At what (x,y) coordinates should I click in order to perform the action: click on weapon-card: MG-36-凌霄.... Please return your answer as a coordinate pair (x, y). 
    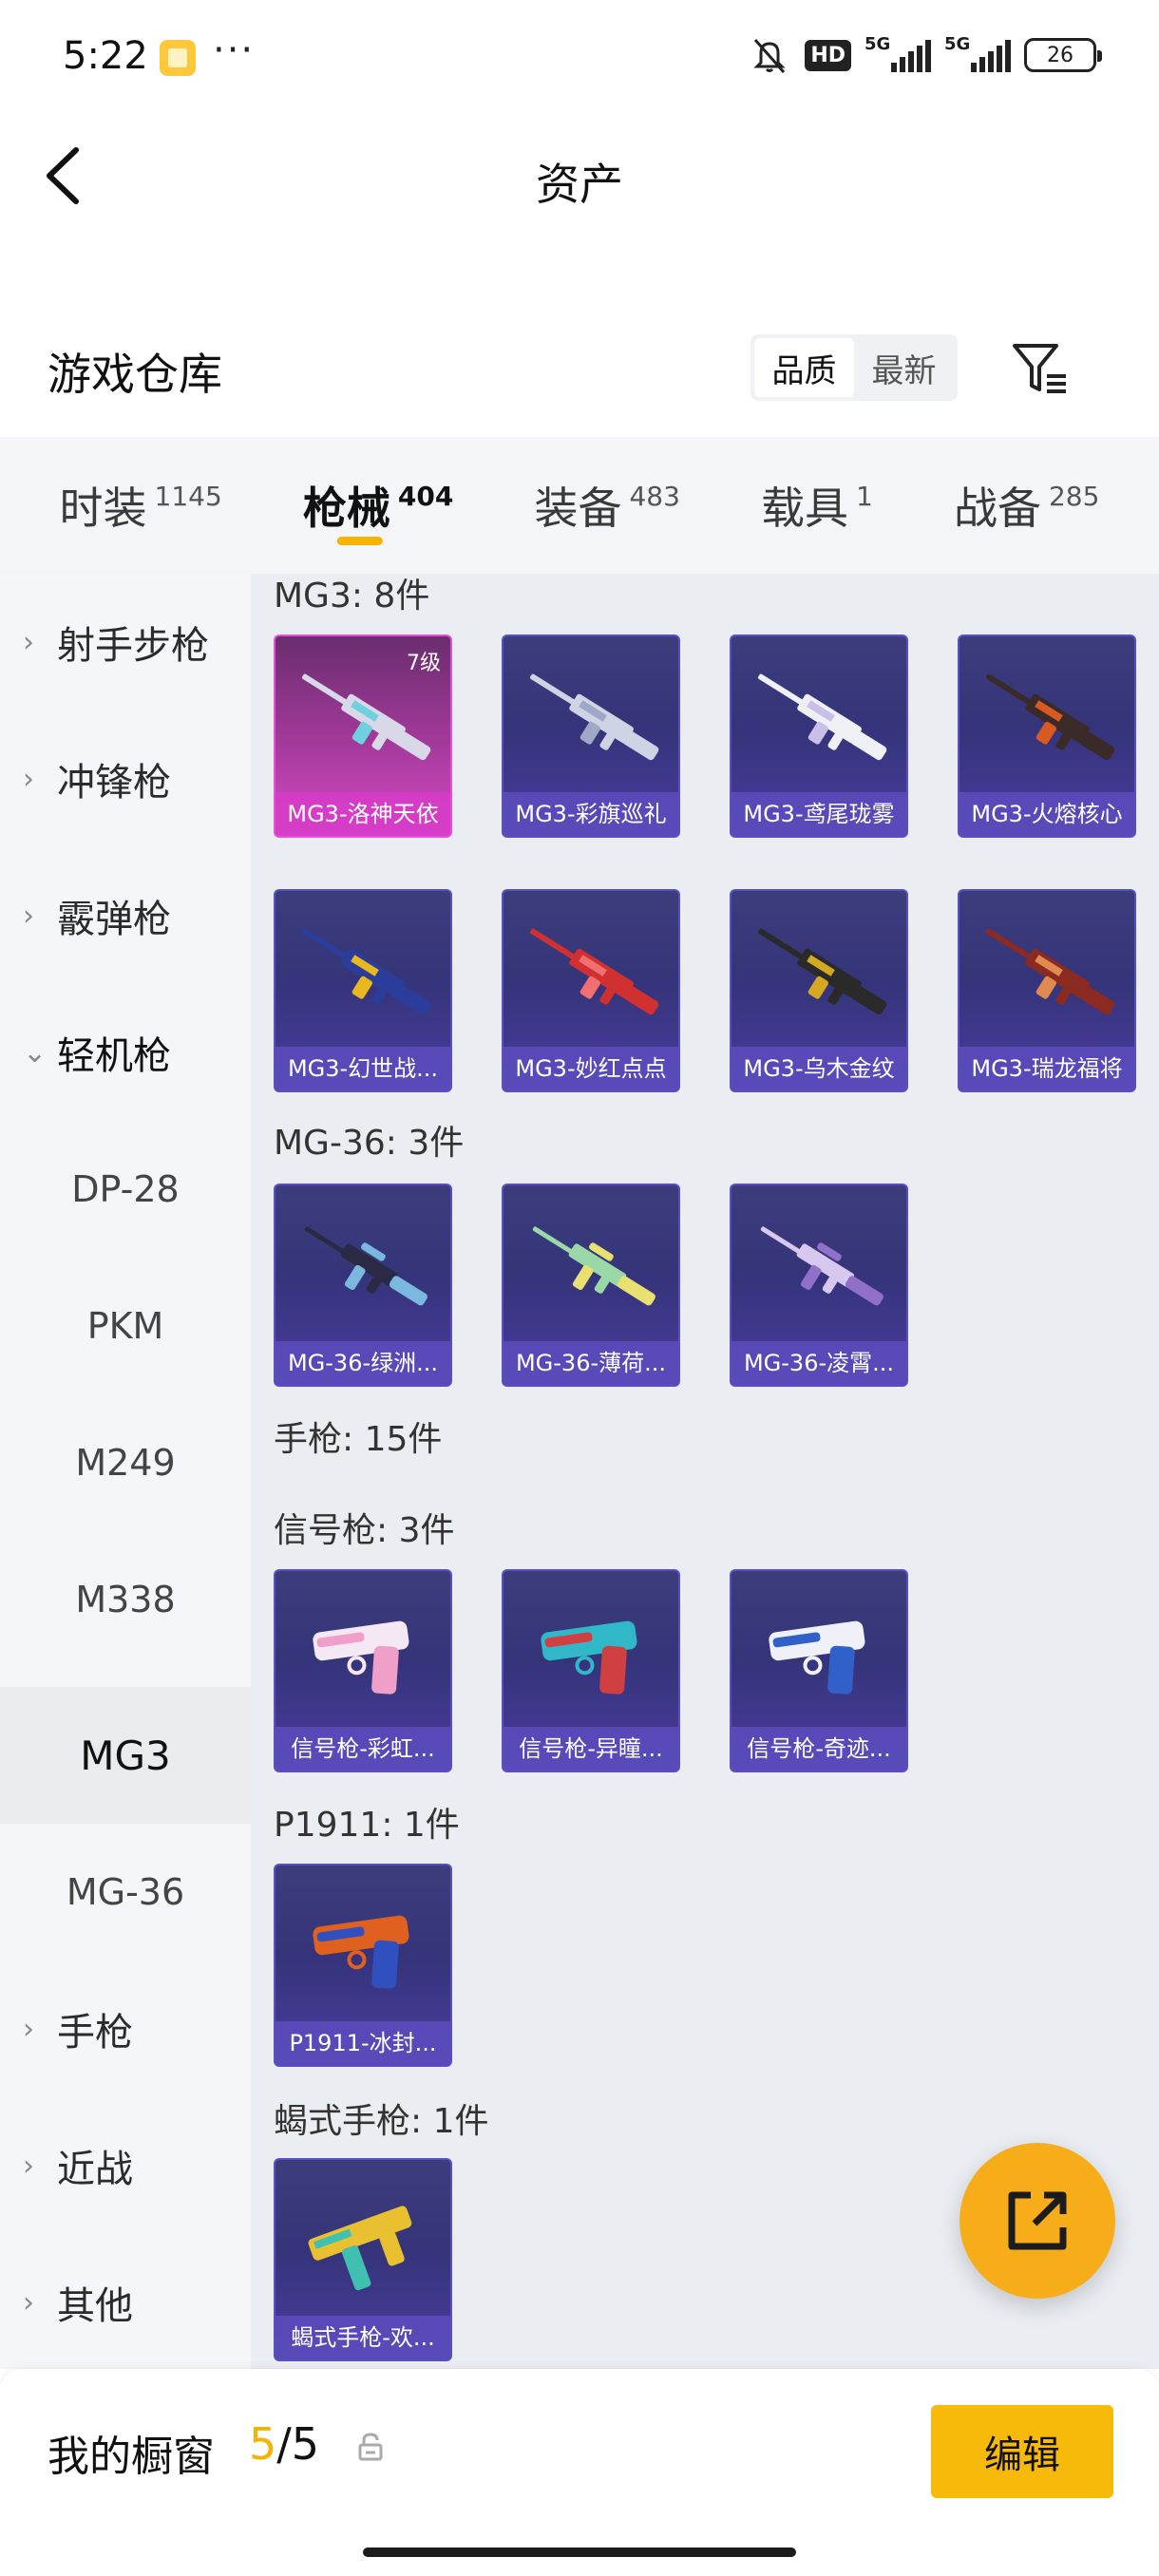
    Looking at the image, I should click on (819, 1285).